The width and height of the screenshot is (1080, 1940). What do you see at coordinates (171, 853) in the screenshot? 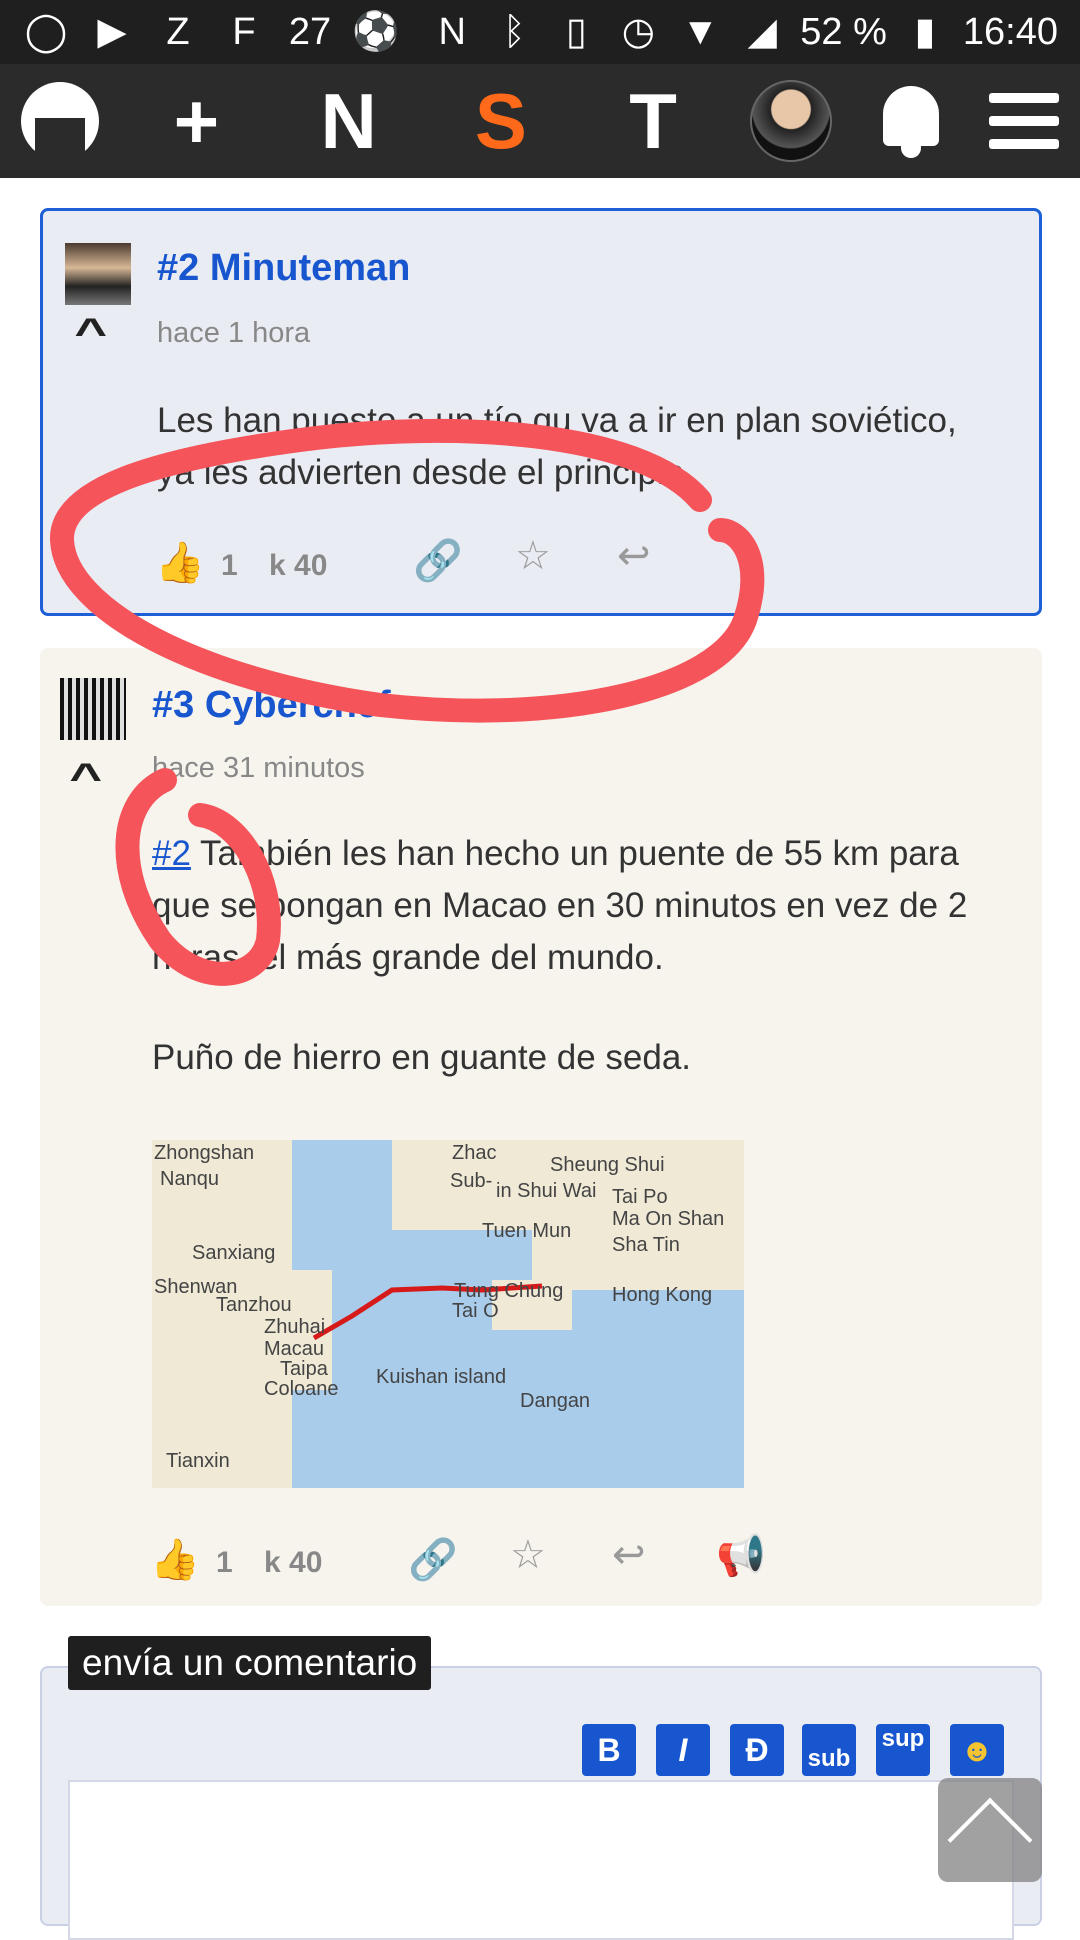
I see `comment-reference-link: #2` at bounding box center [171, 853].